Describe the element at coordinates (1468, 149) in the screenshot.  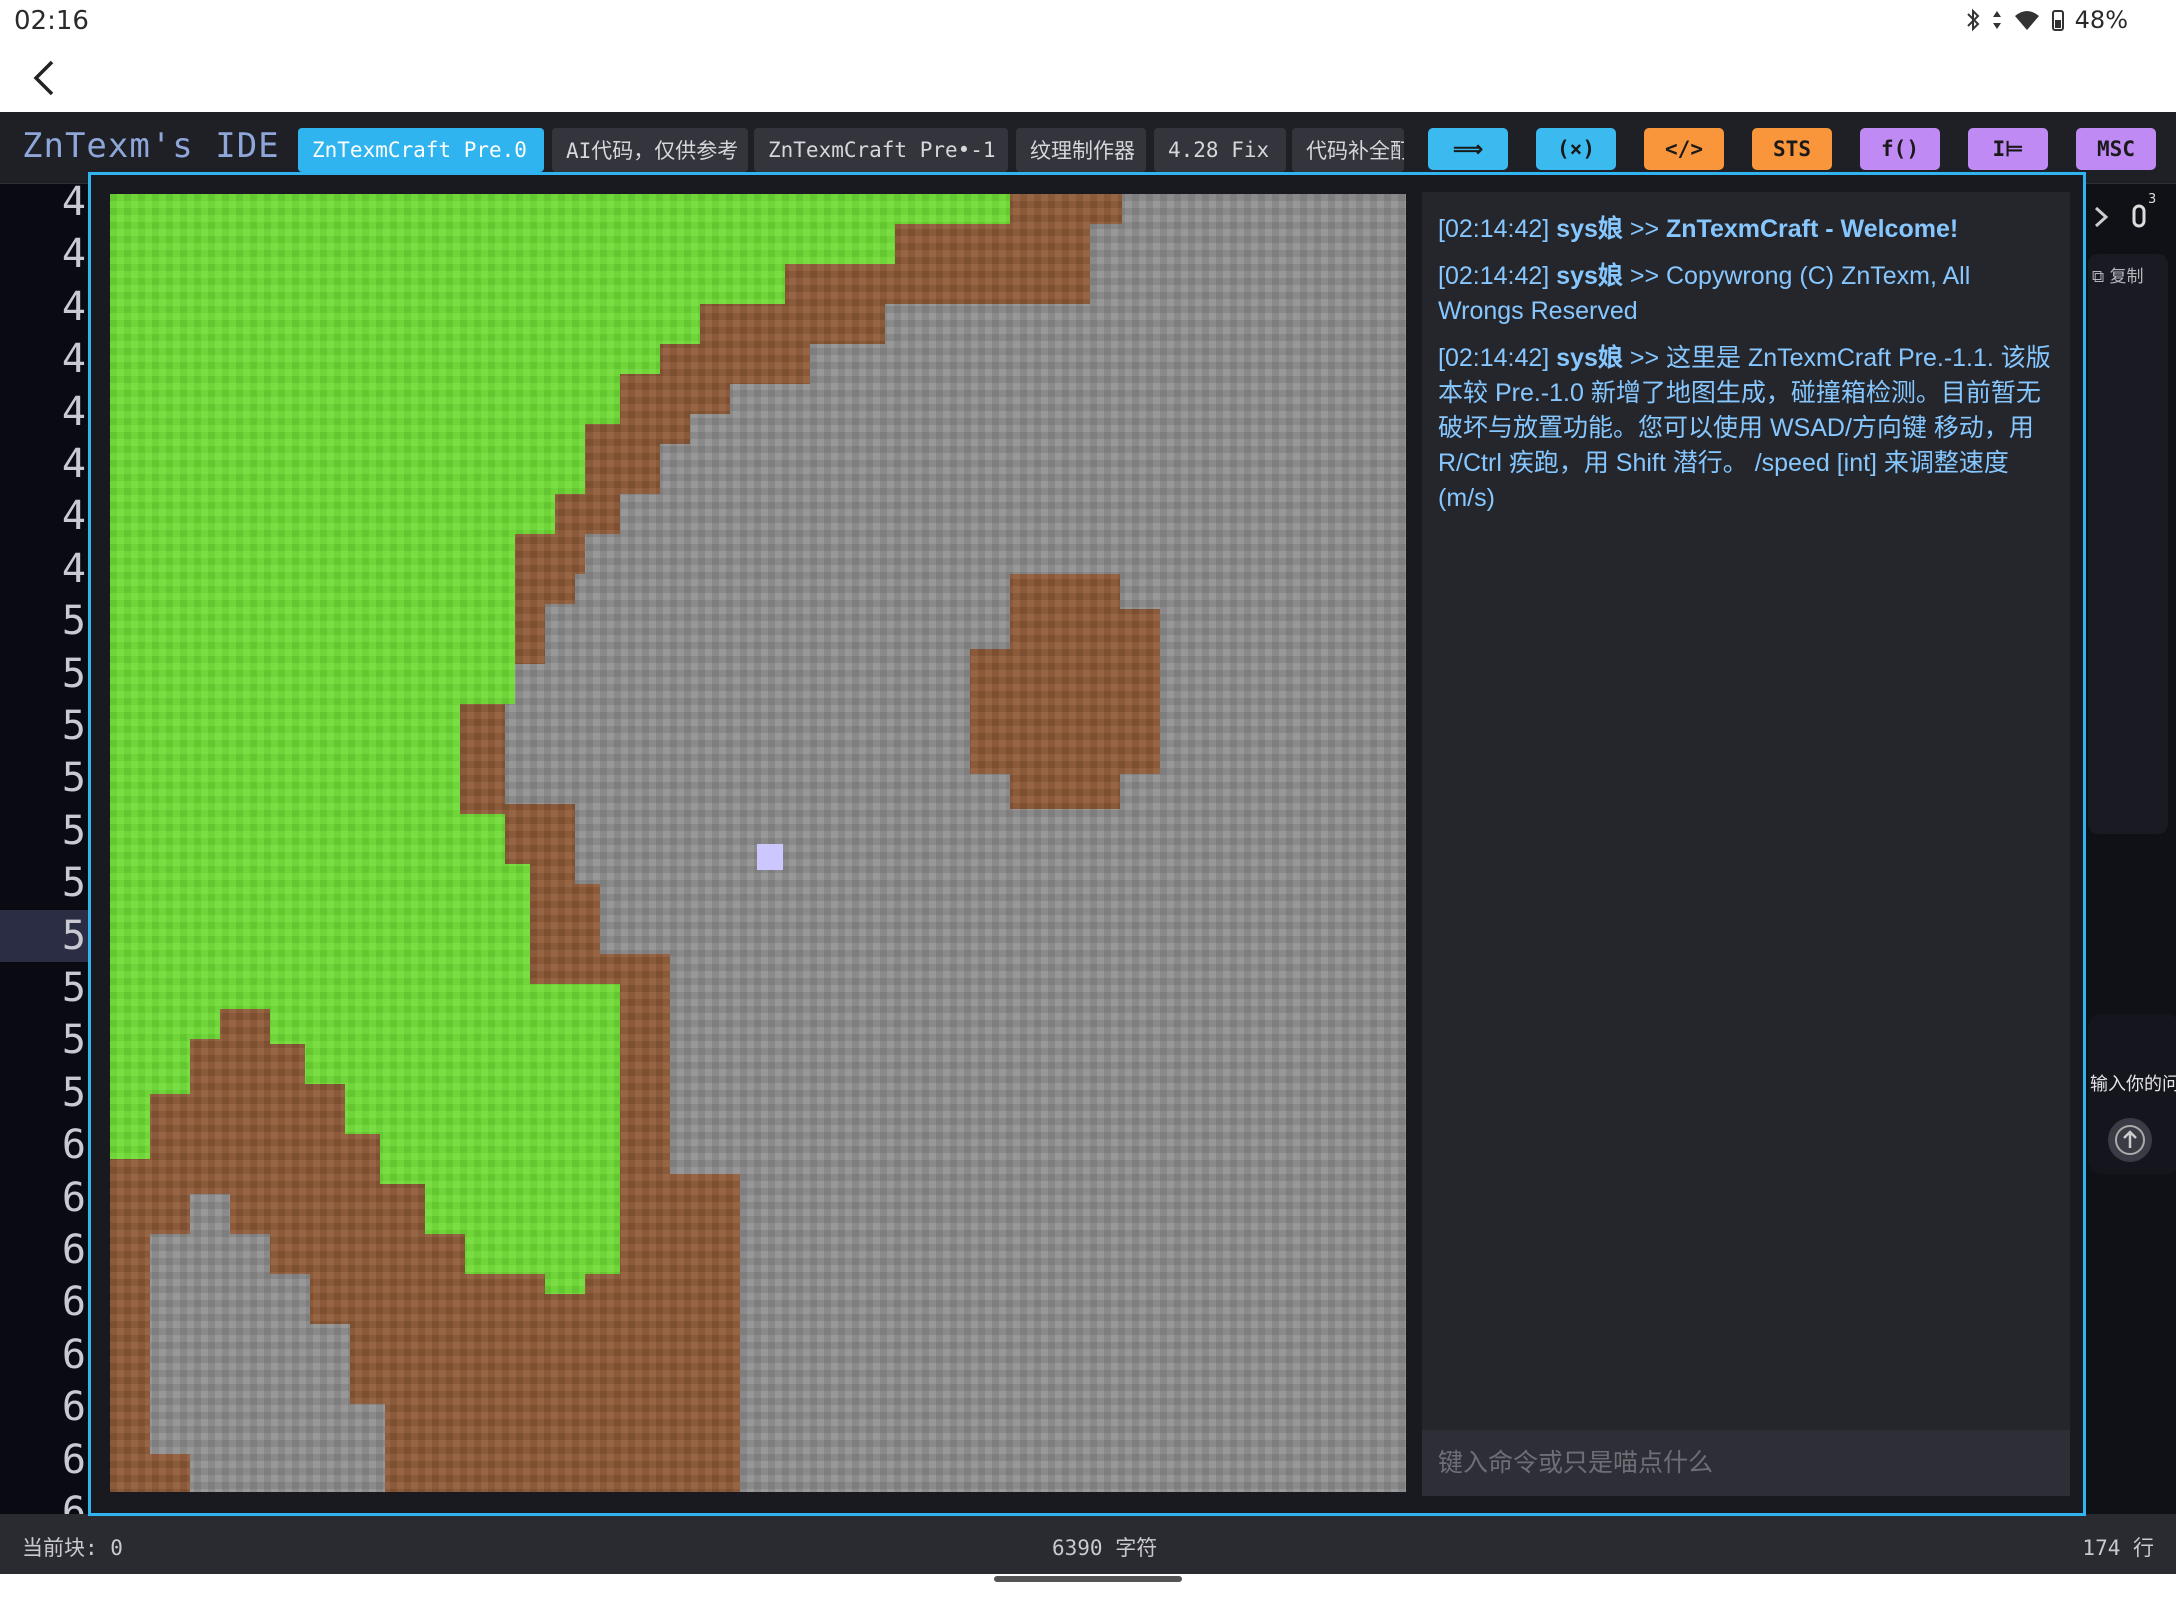
I see `run-button: ⟹` at that location.